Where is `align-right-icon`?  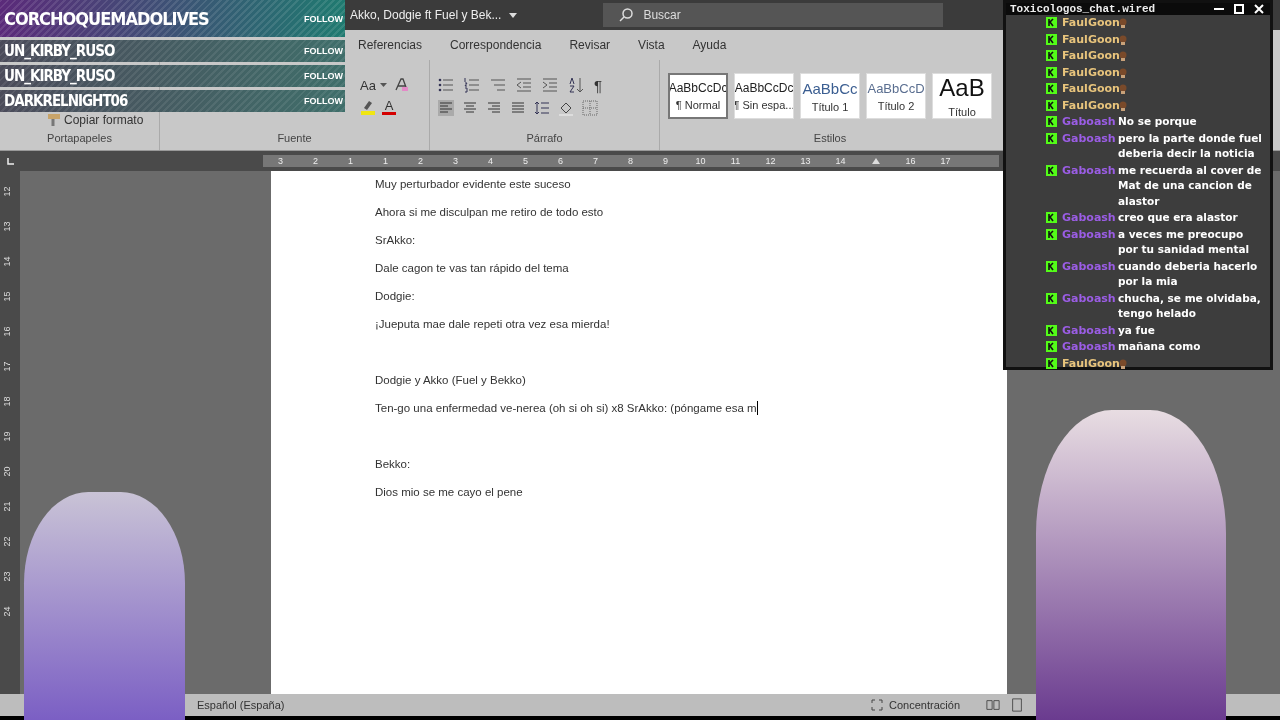
align-right-icon is located at coordinates (494, 107).